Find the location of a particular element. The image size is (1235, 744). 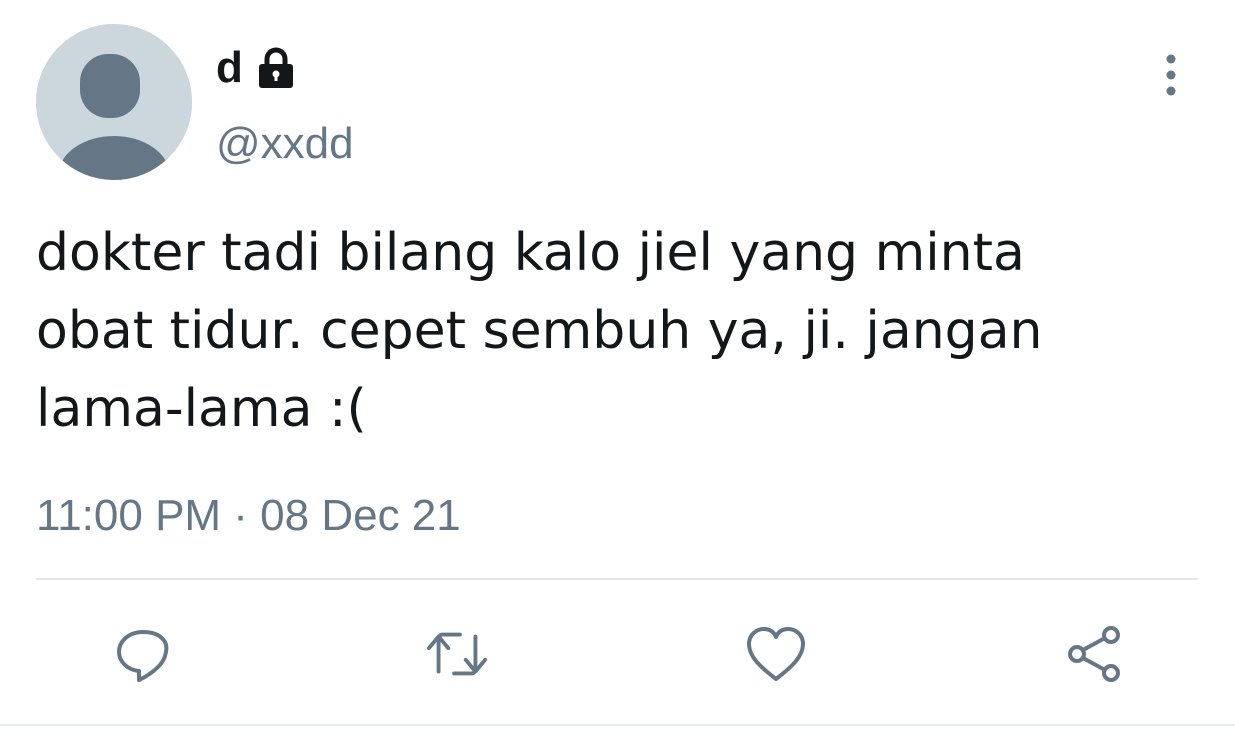

lock-icon is located at coordinates (276, 68).